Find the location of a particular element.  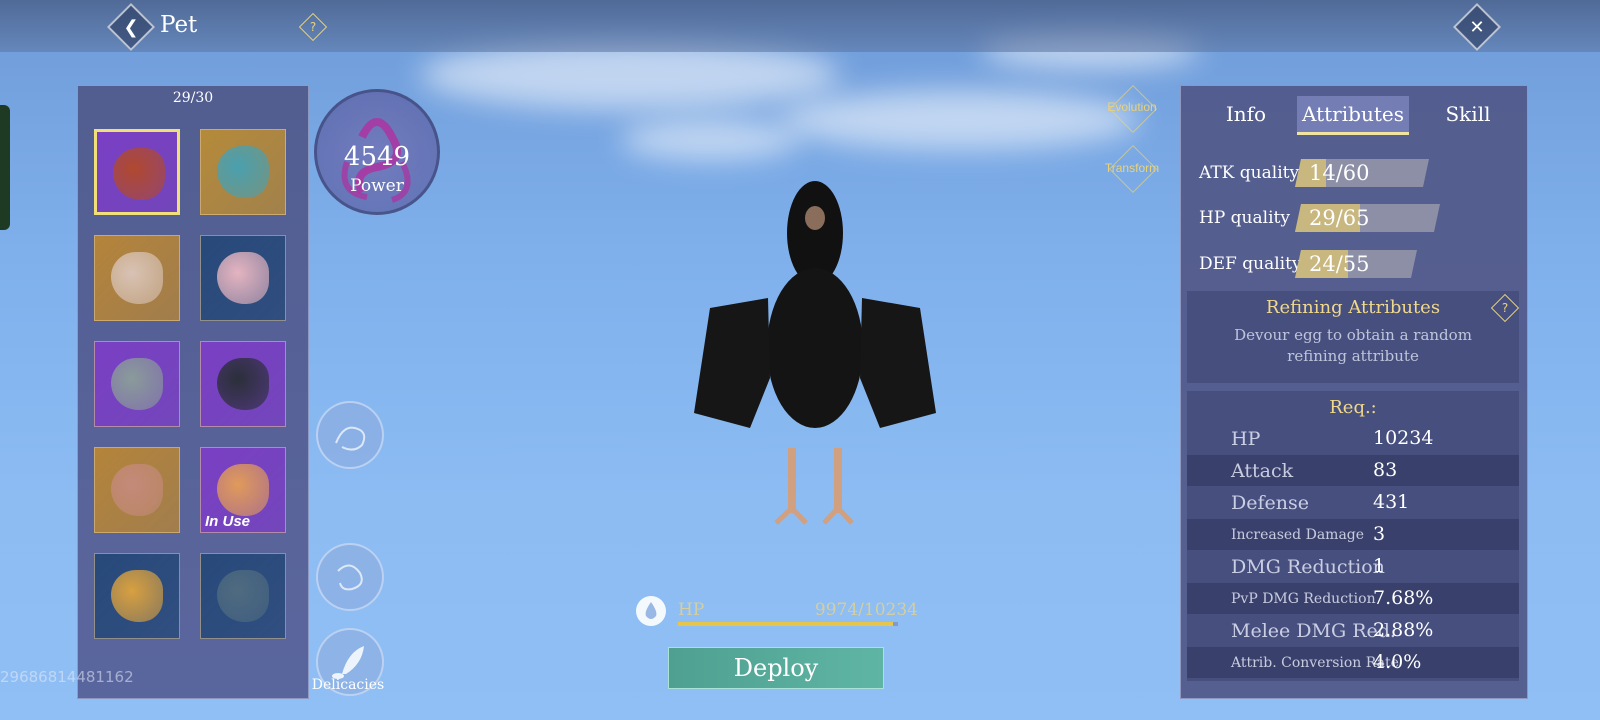

feed-button is located at coordinates (350, 577).